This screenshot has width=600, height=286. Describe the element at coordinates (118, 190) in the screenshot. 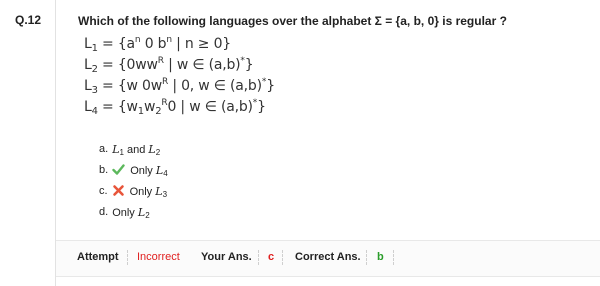

I see `cross-icon` at that location.